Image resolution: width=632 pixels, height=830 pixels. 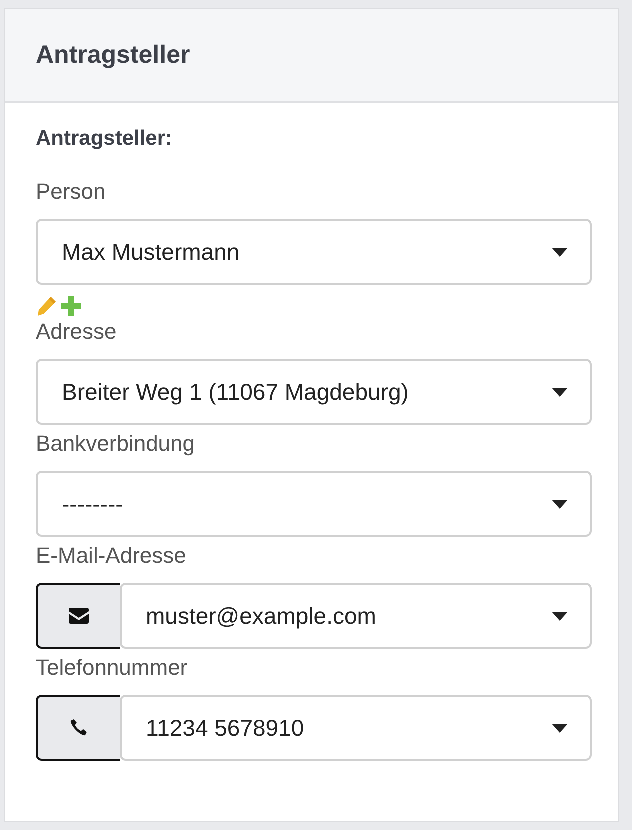 What do you see at coordinates (112, 668) in the screenshot?
I see `field-label: Telefonnummer` at bounding box center [112, 668].